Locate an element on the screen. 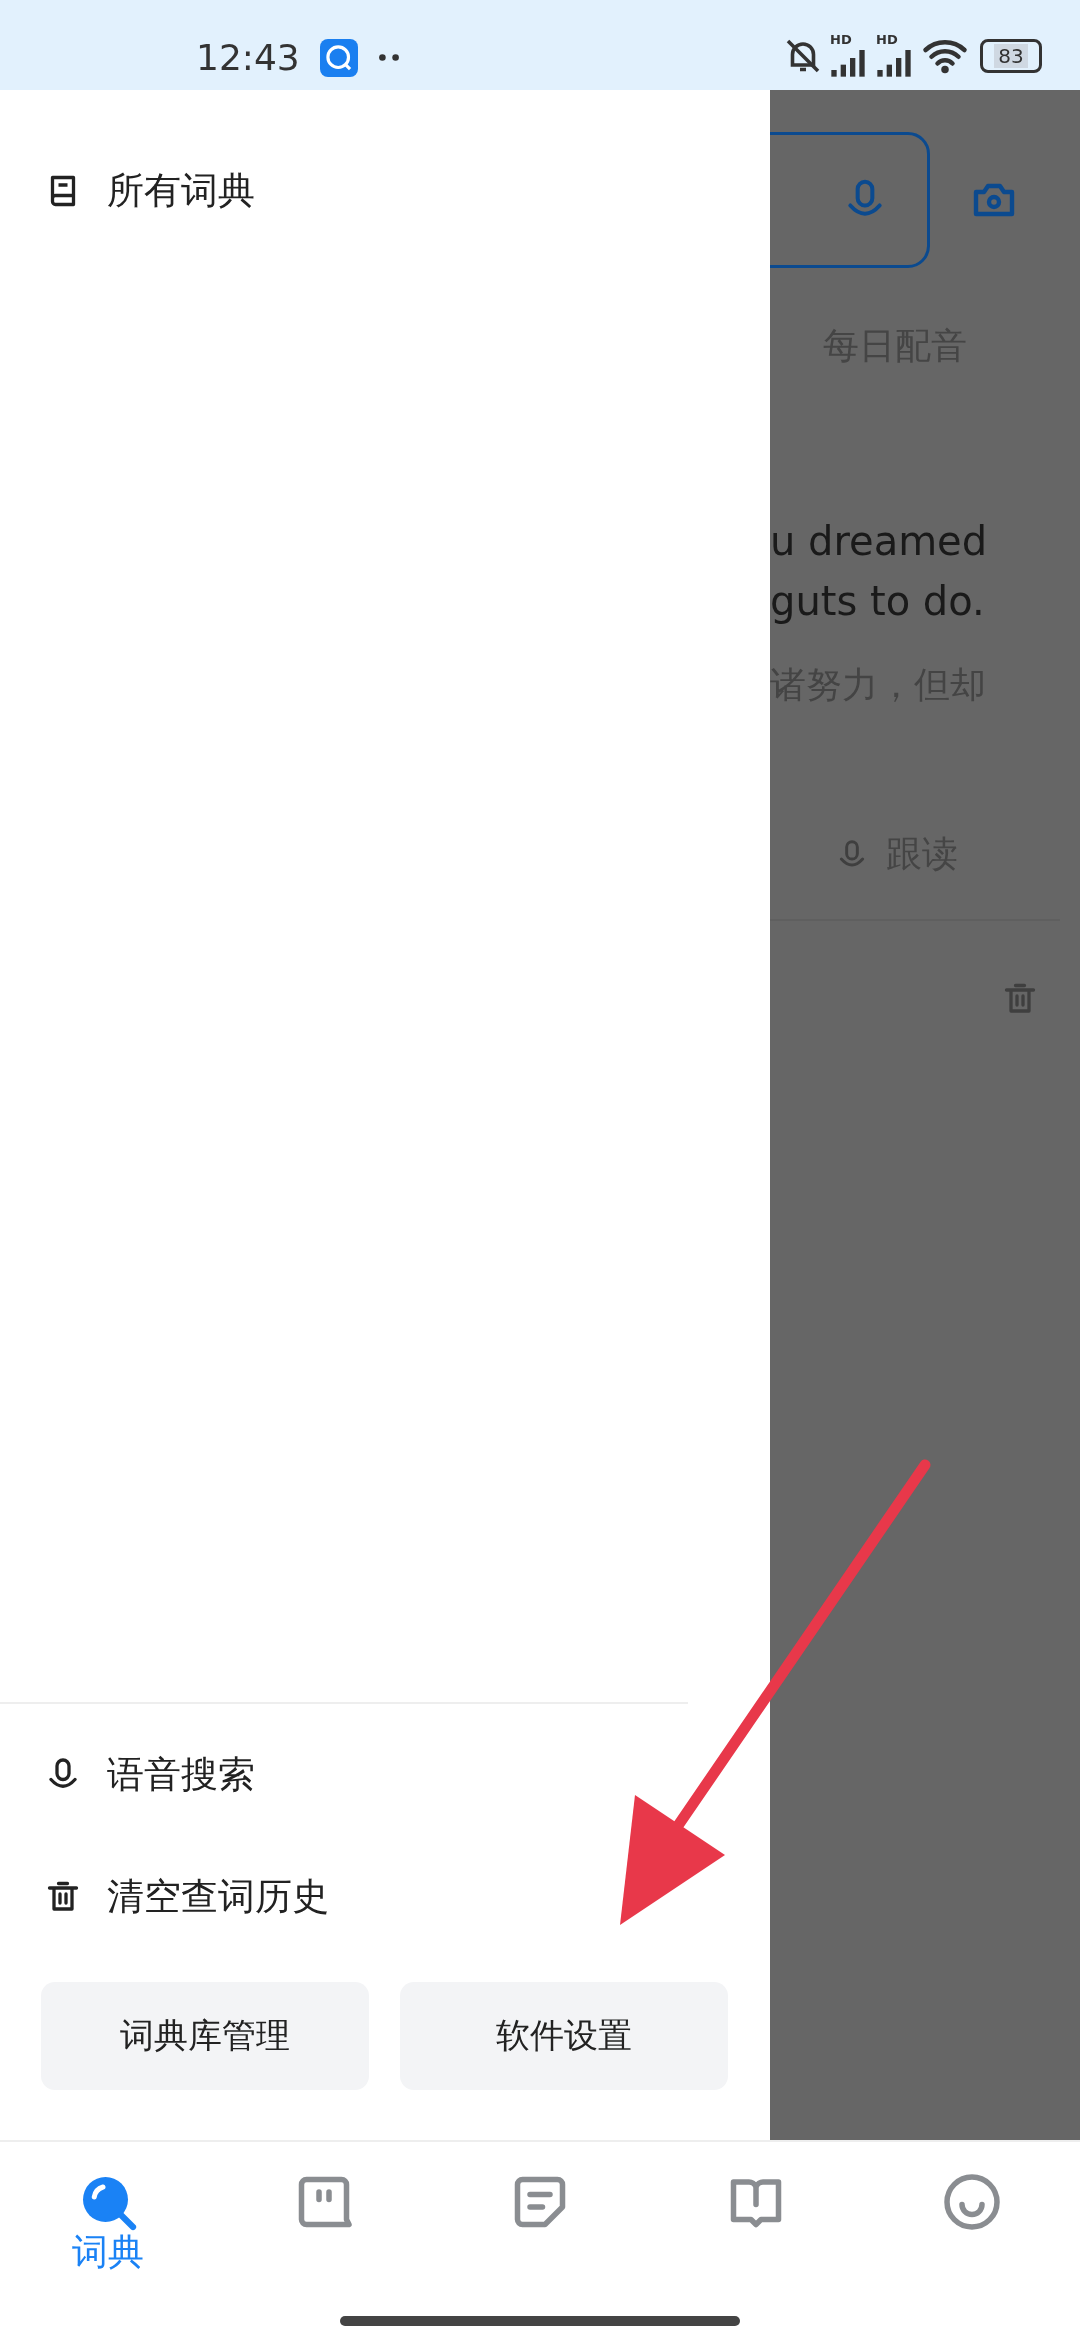 The image size is (1080, 2340). drawer-menu-item: 清空查词历史 is located at coordinates (344, 1897).